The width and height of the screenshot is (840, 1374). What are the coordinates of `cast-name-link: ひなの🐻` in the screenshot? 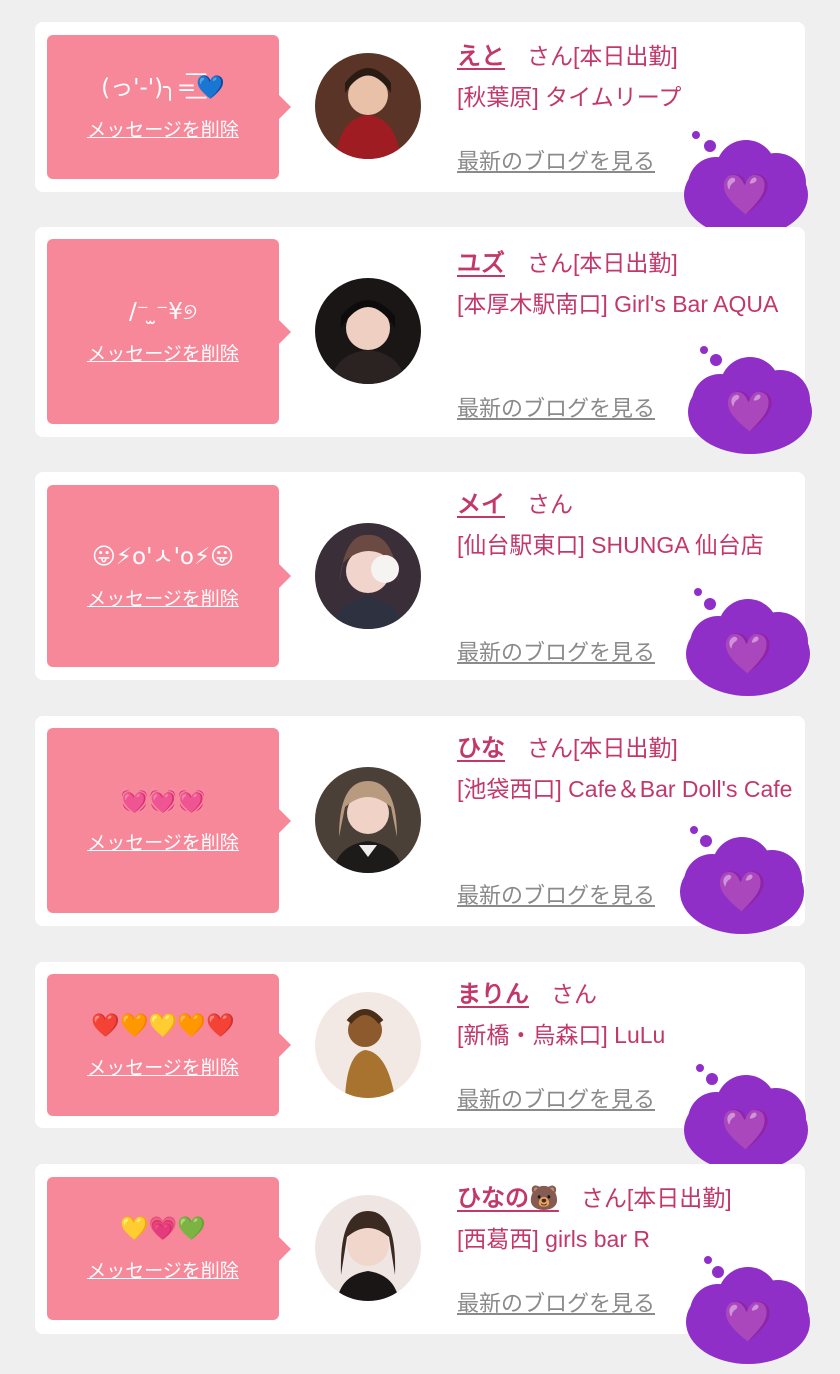 It's located at (508, 1198).